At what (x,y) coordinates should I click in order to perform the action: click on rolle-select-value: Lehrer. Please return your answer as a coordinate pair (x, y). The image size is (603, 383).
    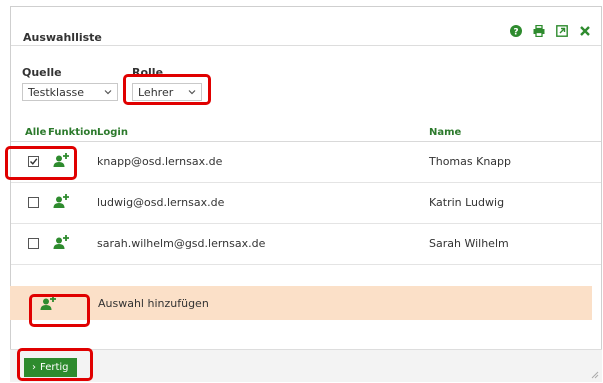
    Looking at the image, I should click on (156, 92).